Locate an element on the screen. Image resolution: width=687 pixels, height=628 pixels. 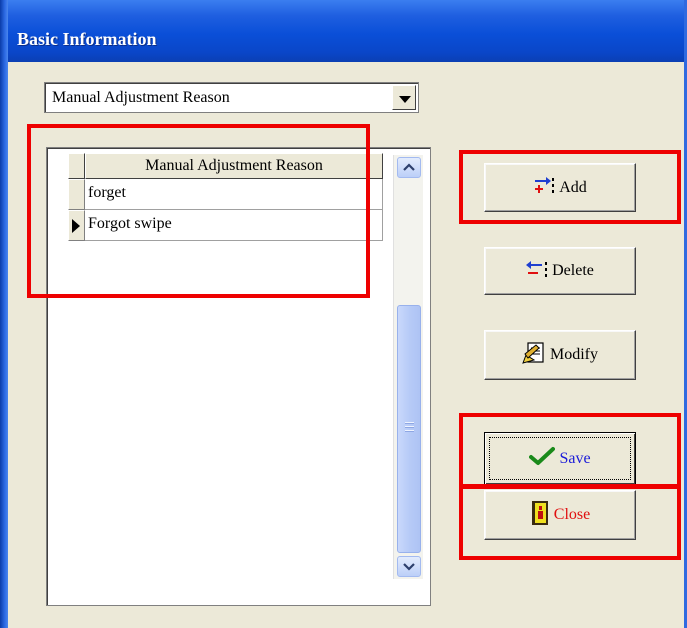
current-row-icon is located at coordinates (76, 226).